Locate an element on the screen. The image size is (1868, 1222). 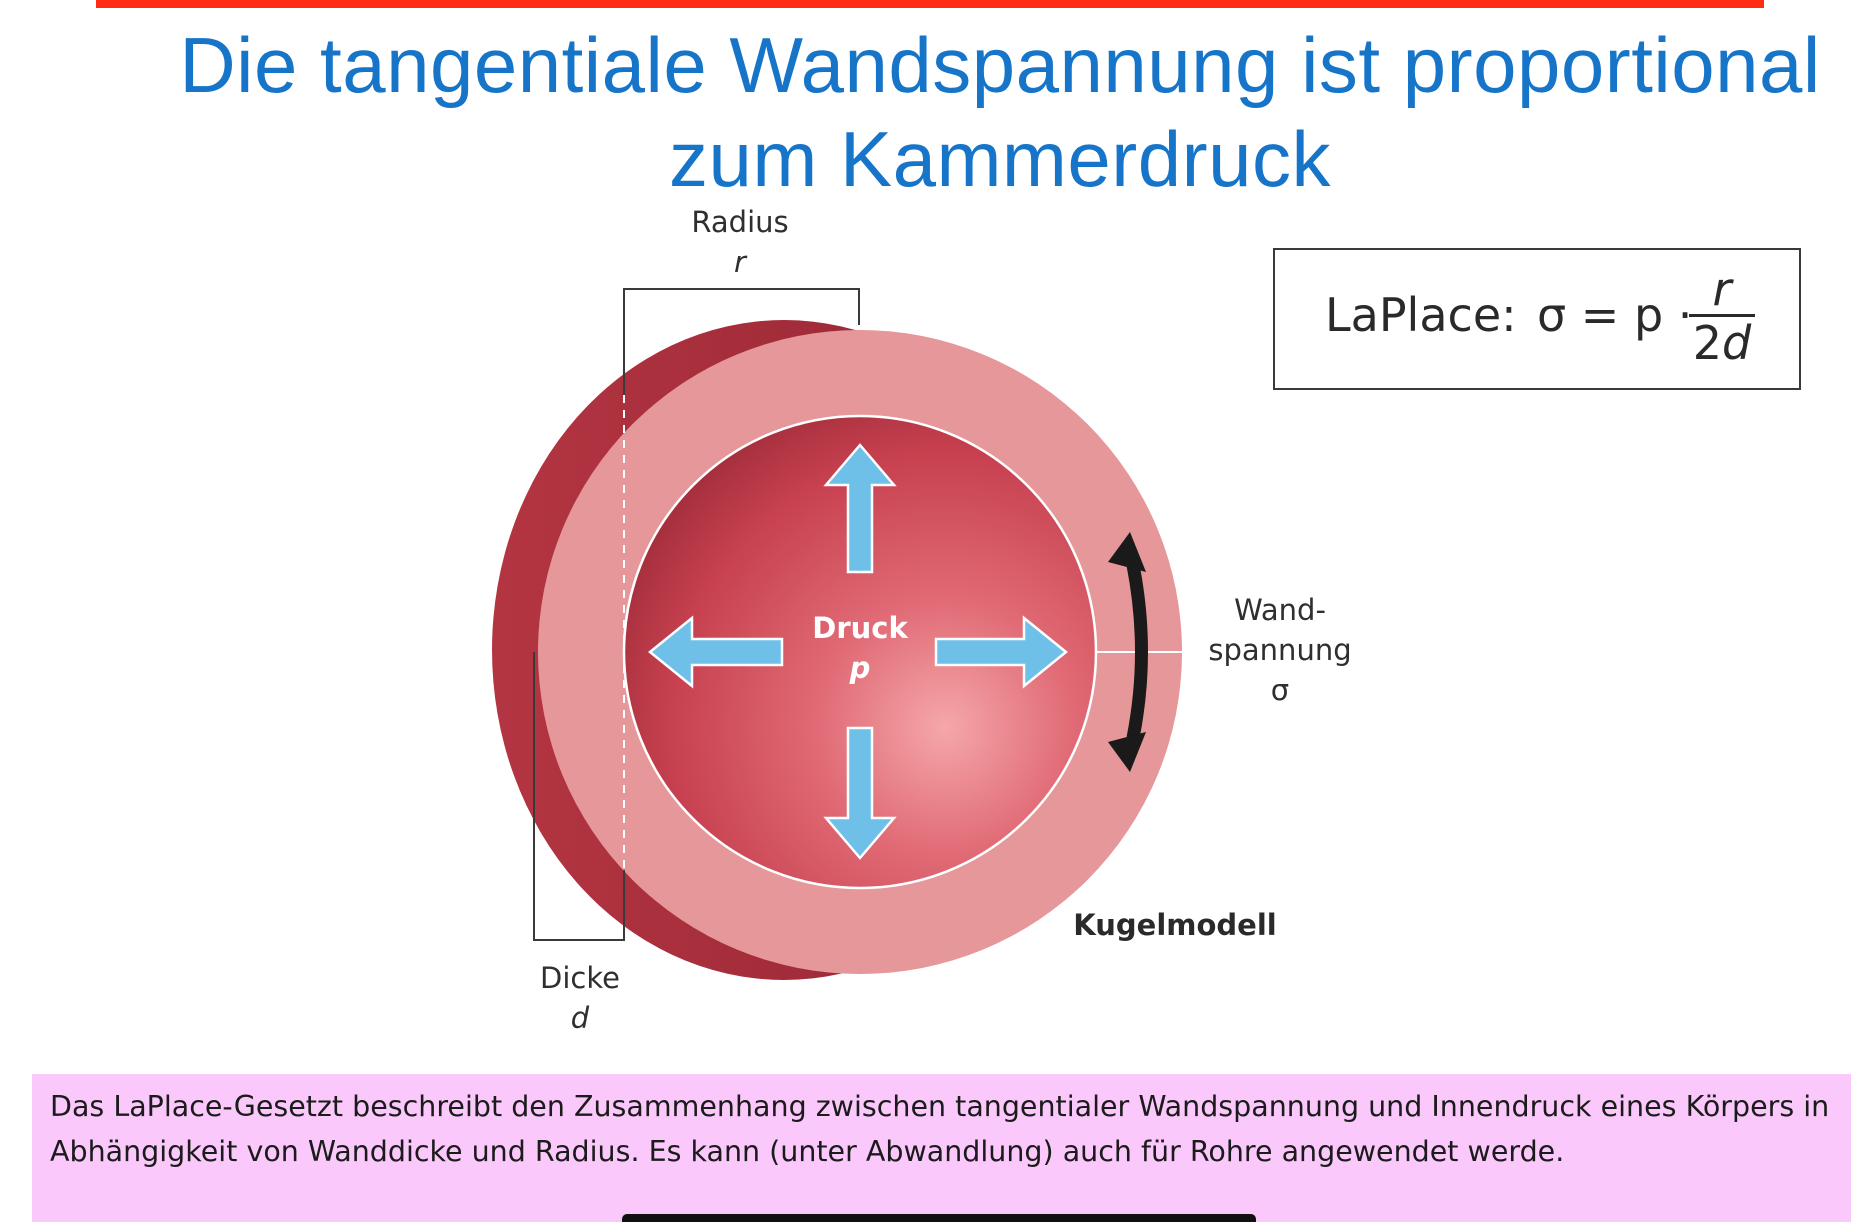
wall-stress-symbol: σ is located at coordinates (1280, 690).